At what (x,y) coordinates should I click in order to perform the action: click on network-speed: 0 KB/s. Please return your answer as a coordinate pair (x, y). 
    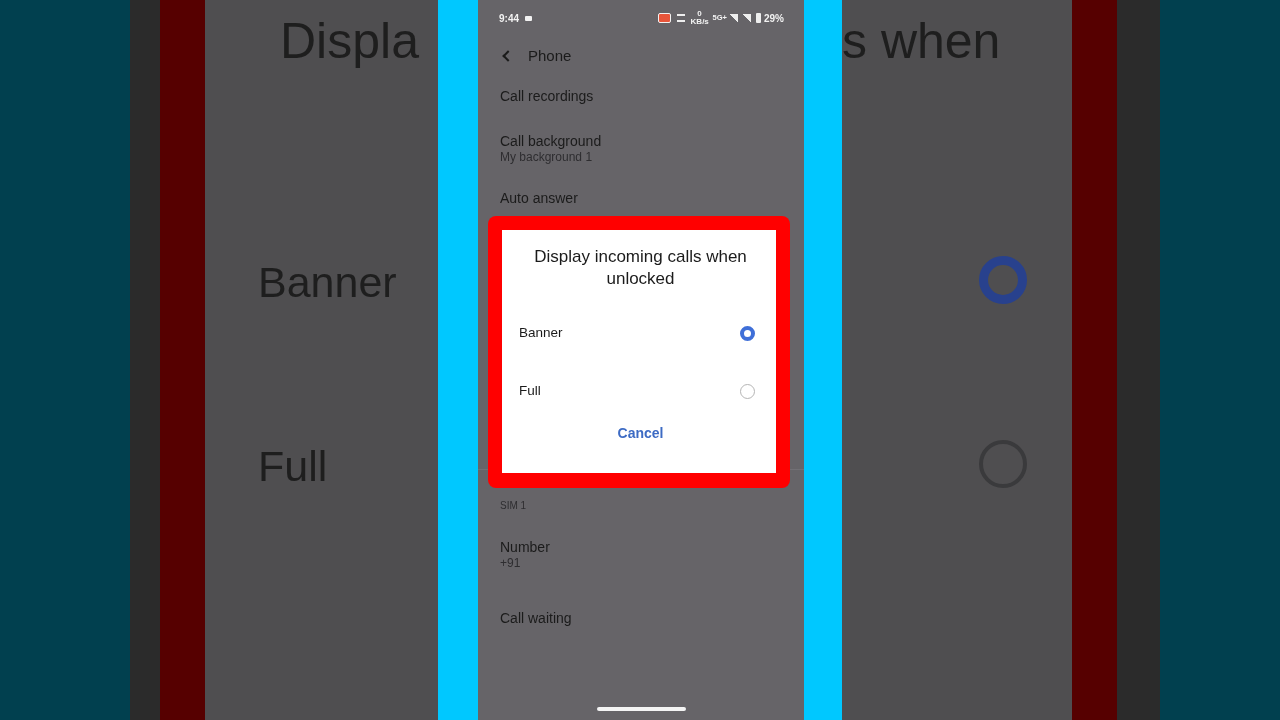
    Looking at the image, I should click on (699, 18).